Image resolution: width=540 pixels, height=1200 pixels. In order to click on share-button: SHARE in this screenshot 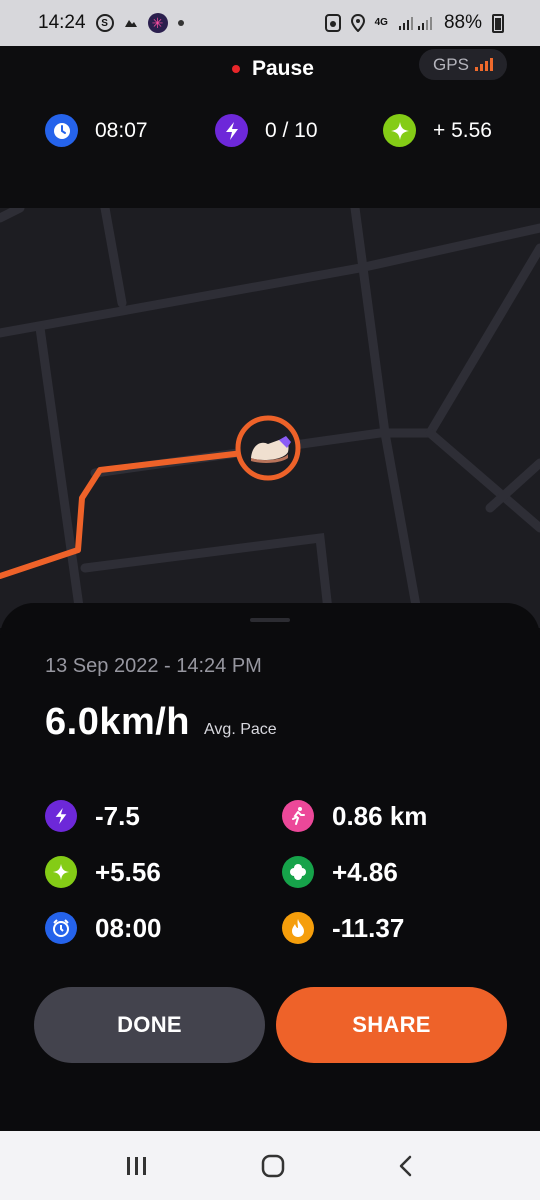, I will do `click(391, 1025)`.